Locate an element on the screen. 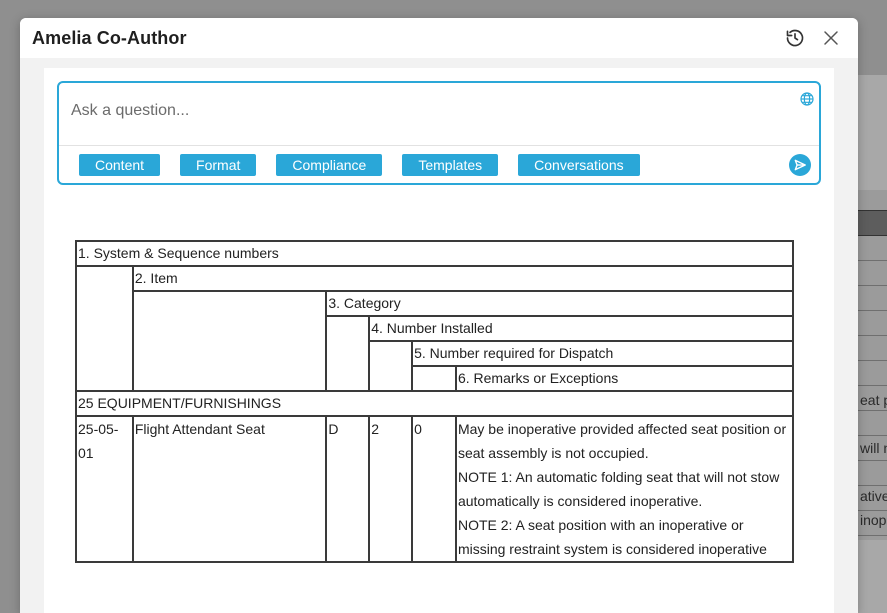  cell-category: D is located at coordinates (348, 489).